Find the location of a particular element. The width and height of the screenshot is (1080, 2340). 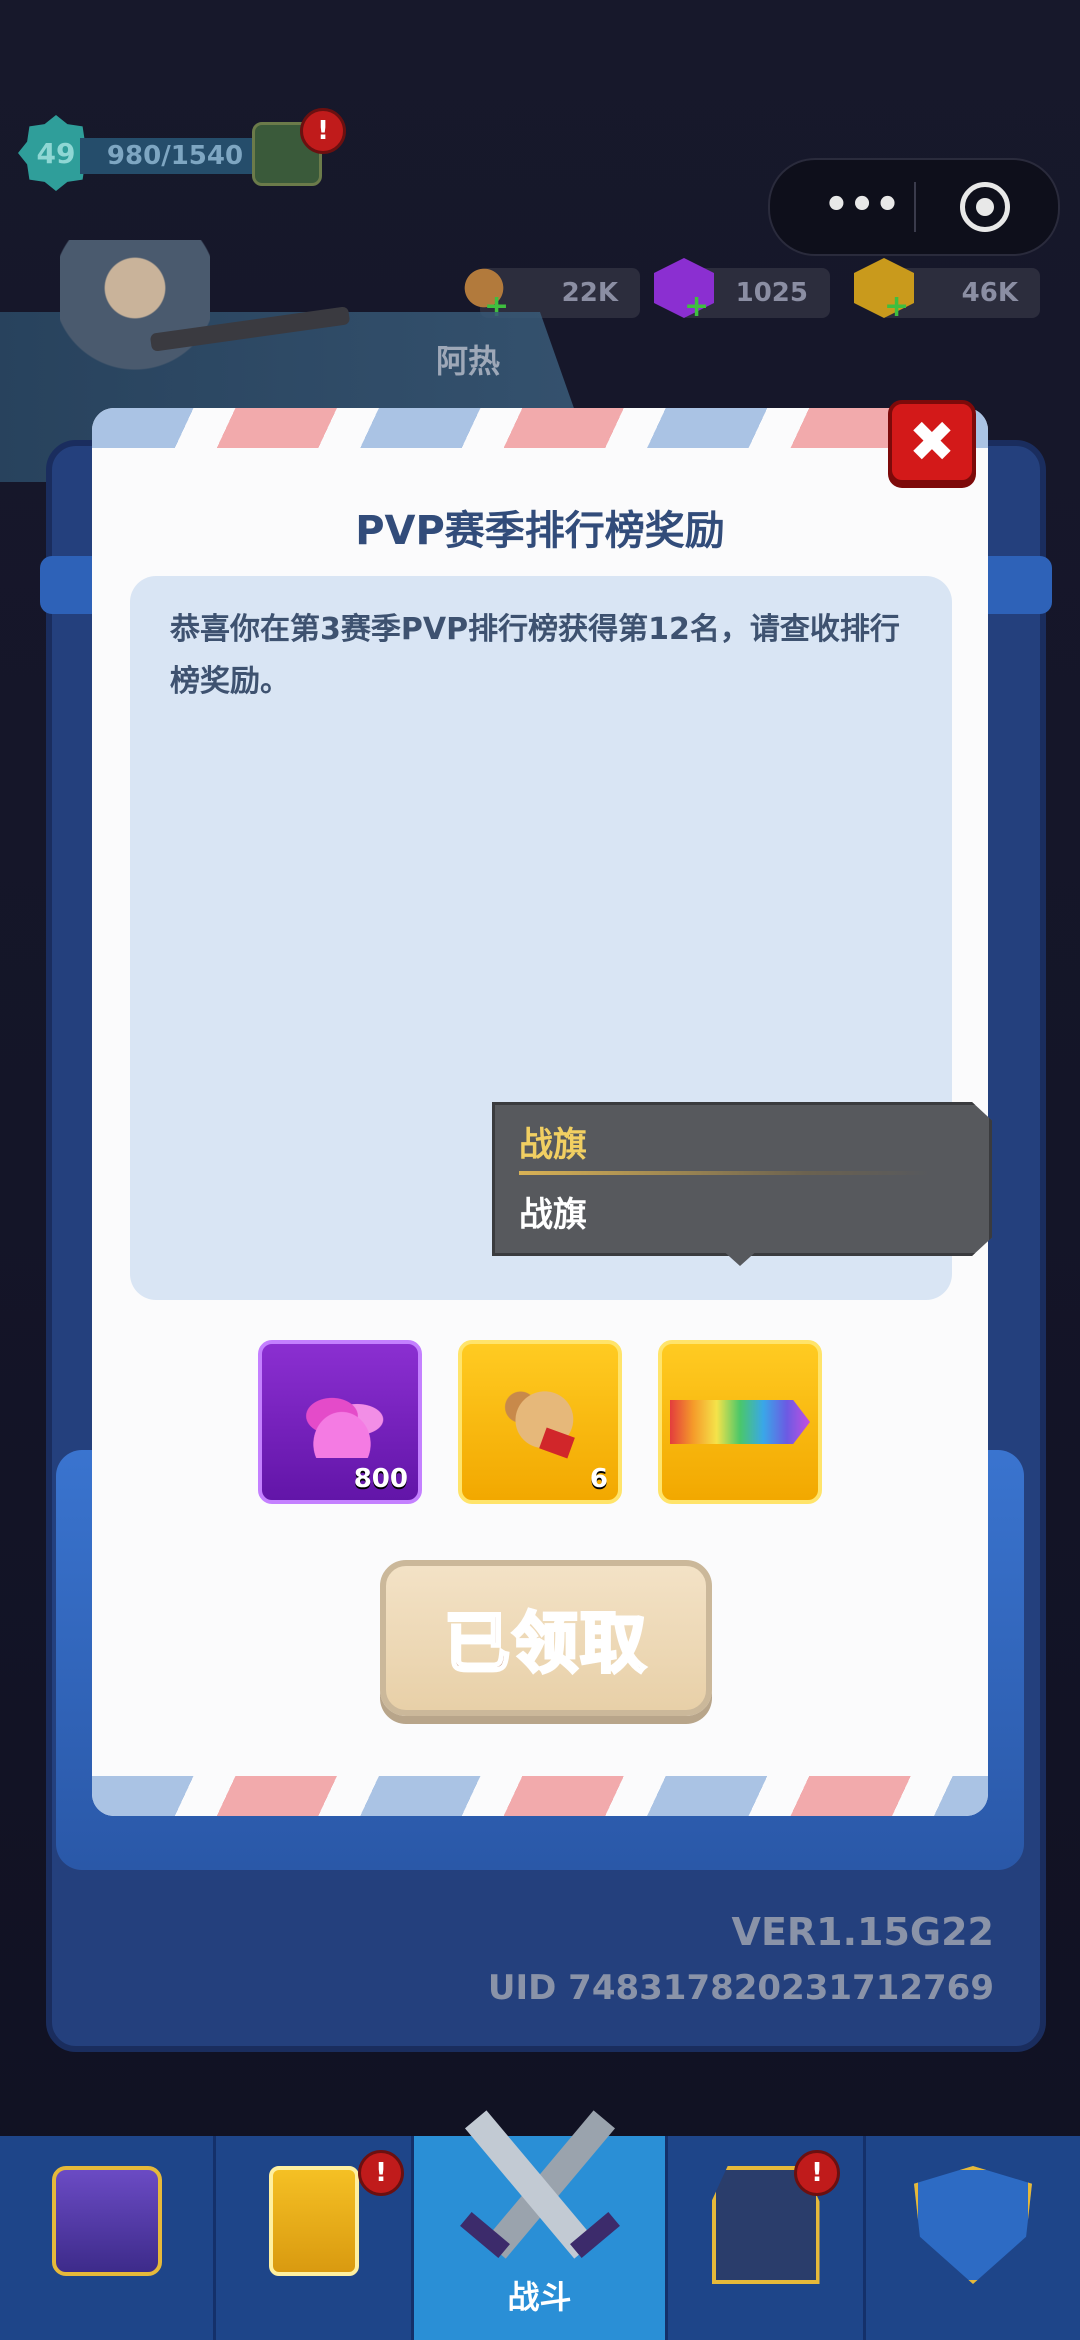

claimed-button: 已领取 is located at coordinates (546, 1638).